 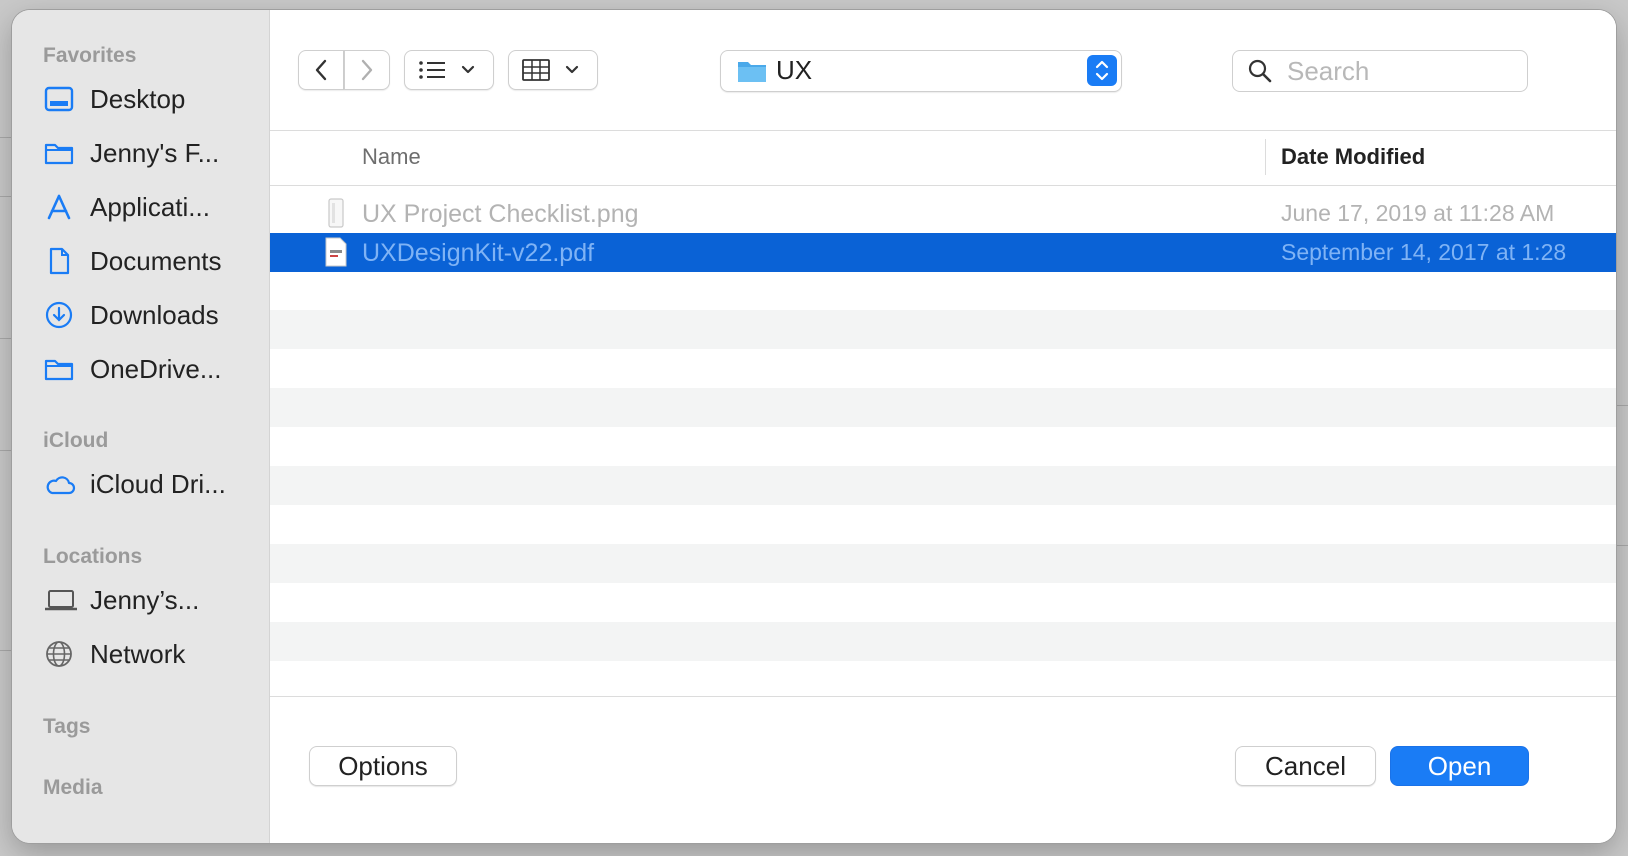 What do you see at coordinates (1402, 71) in the screenshot?
I see `search-input` at bounding box center [1402, 71].